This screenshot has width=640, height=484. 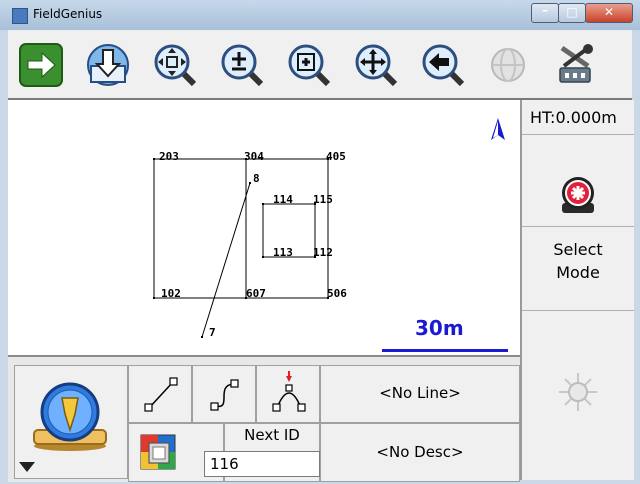 I want to click on maximize-button: □, so click(x=572, y=13).